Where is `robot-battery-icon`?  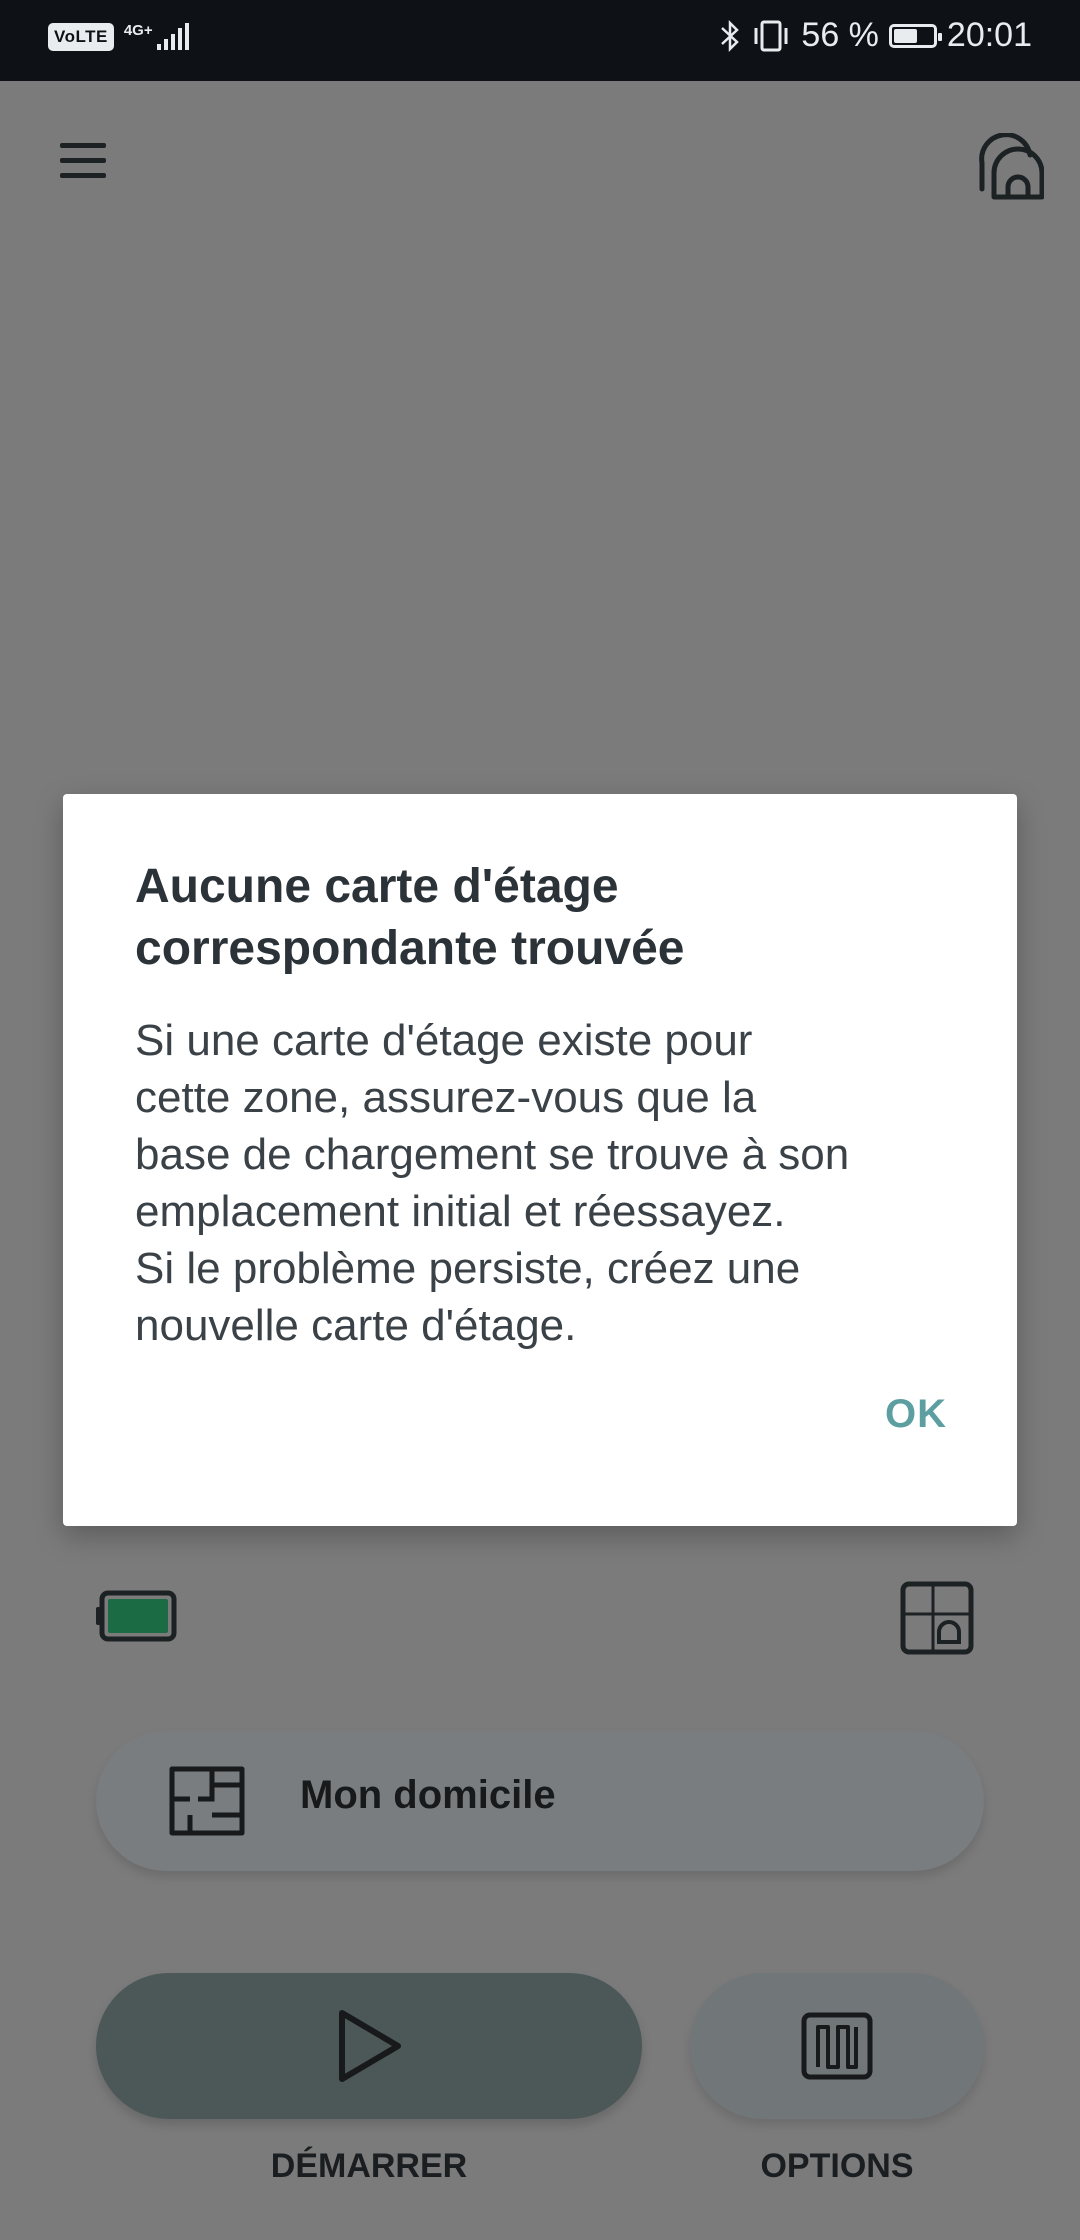 robot-battery-icon is located at coordinates (136, 1616).